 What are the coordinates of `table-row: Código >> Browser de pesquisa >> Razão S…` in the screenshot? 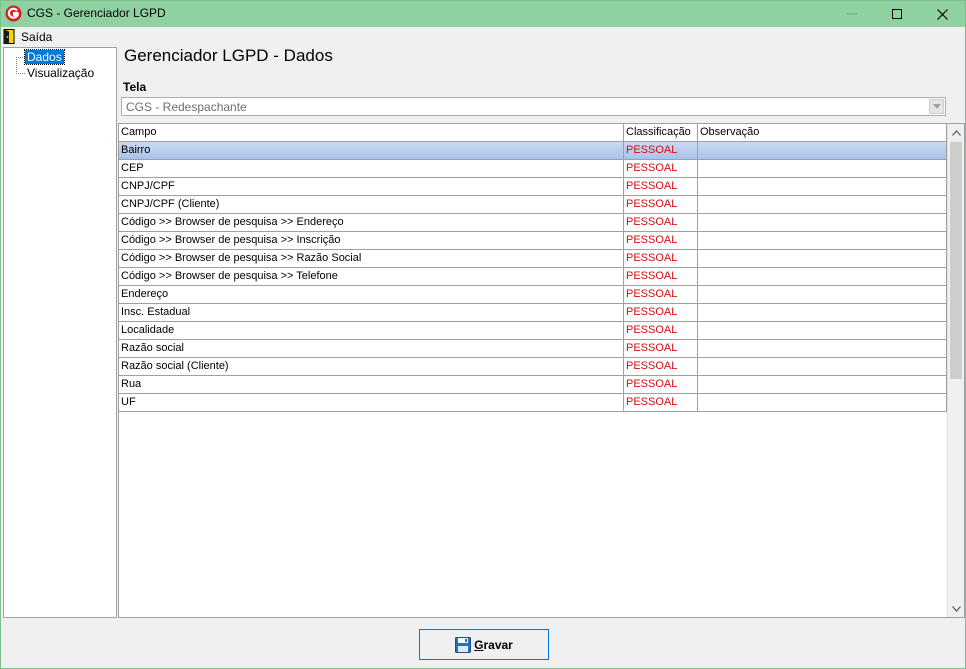 It's located at (533, 259).